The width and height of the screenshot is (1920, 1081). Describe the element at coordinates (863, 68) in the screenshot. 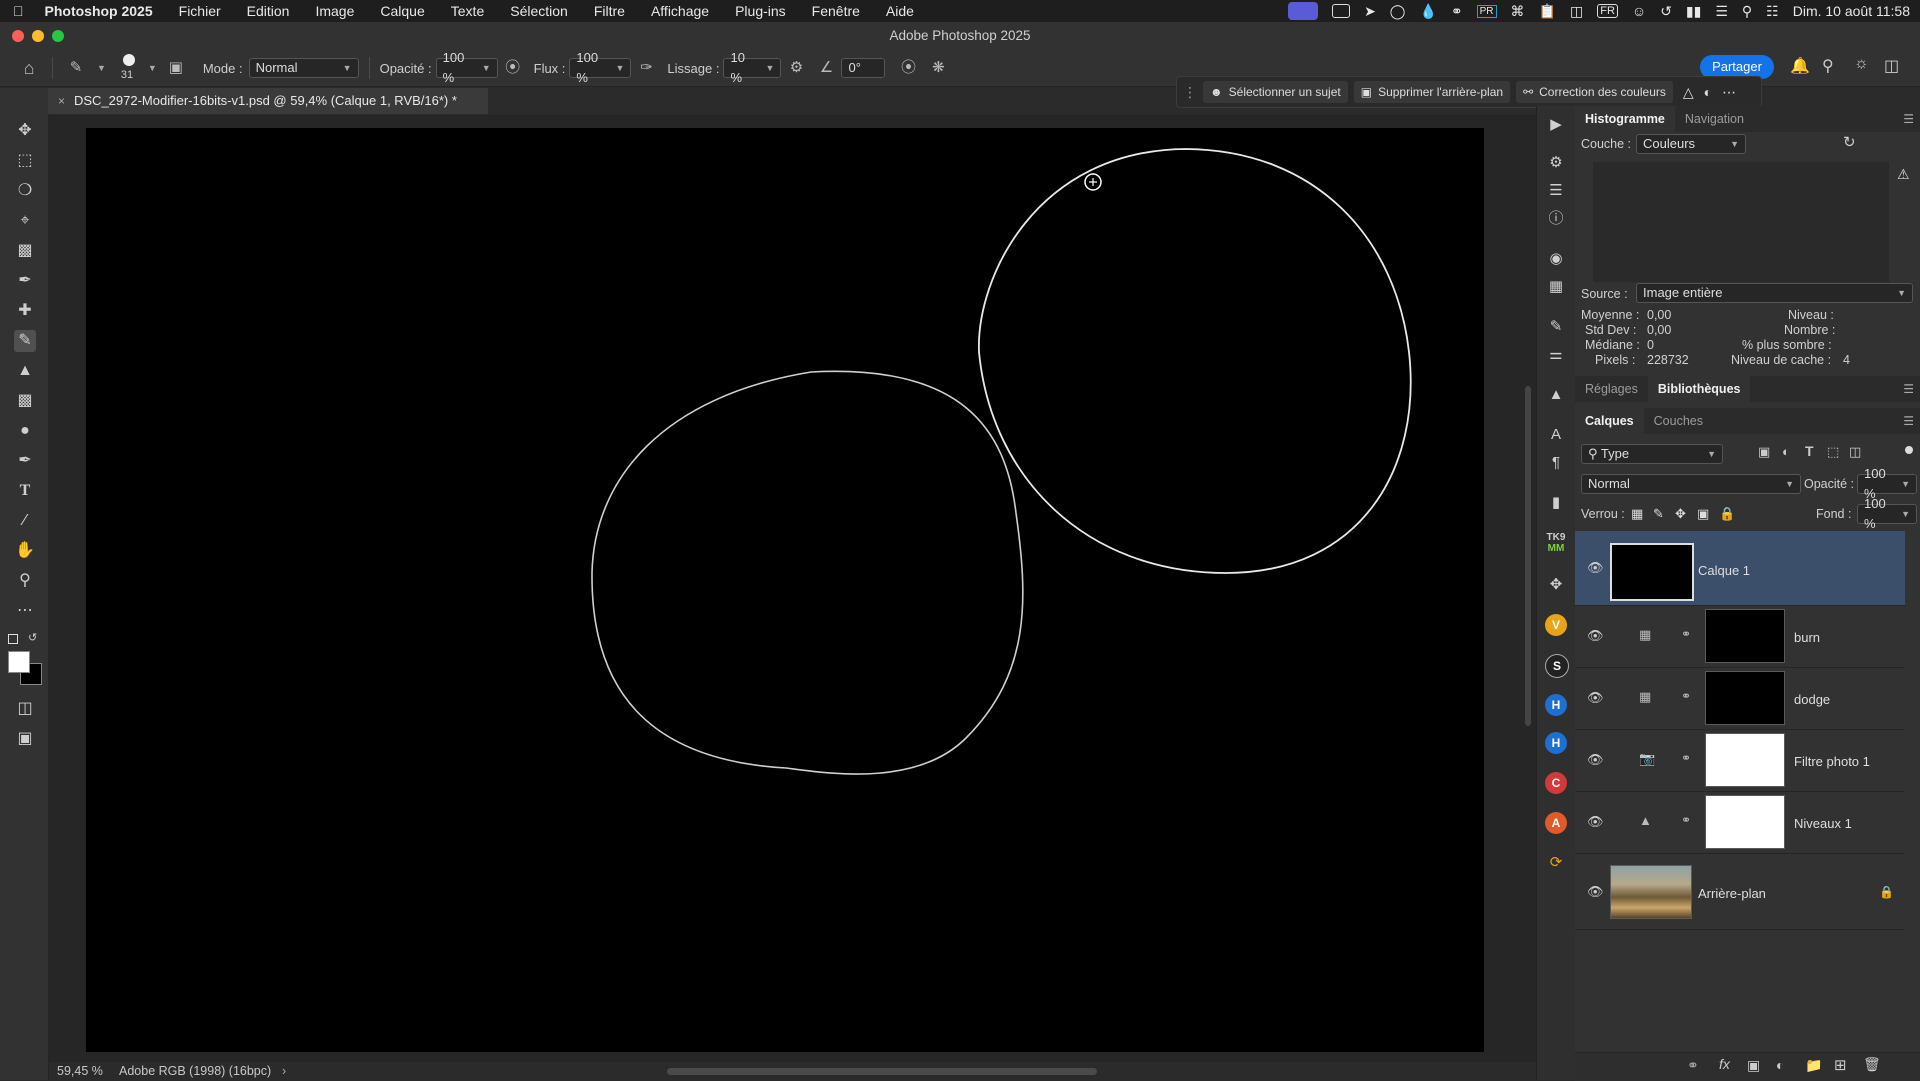

I see `angle-field: 0°` at that location.